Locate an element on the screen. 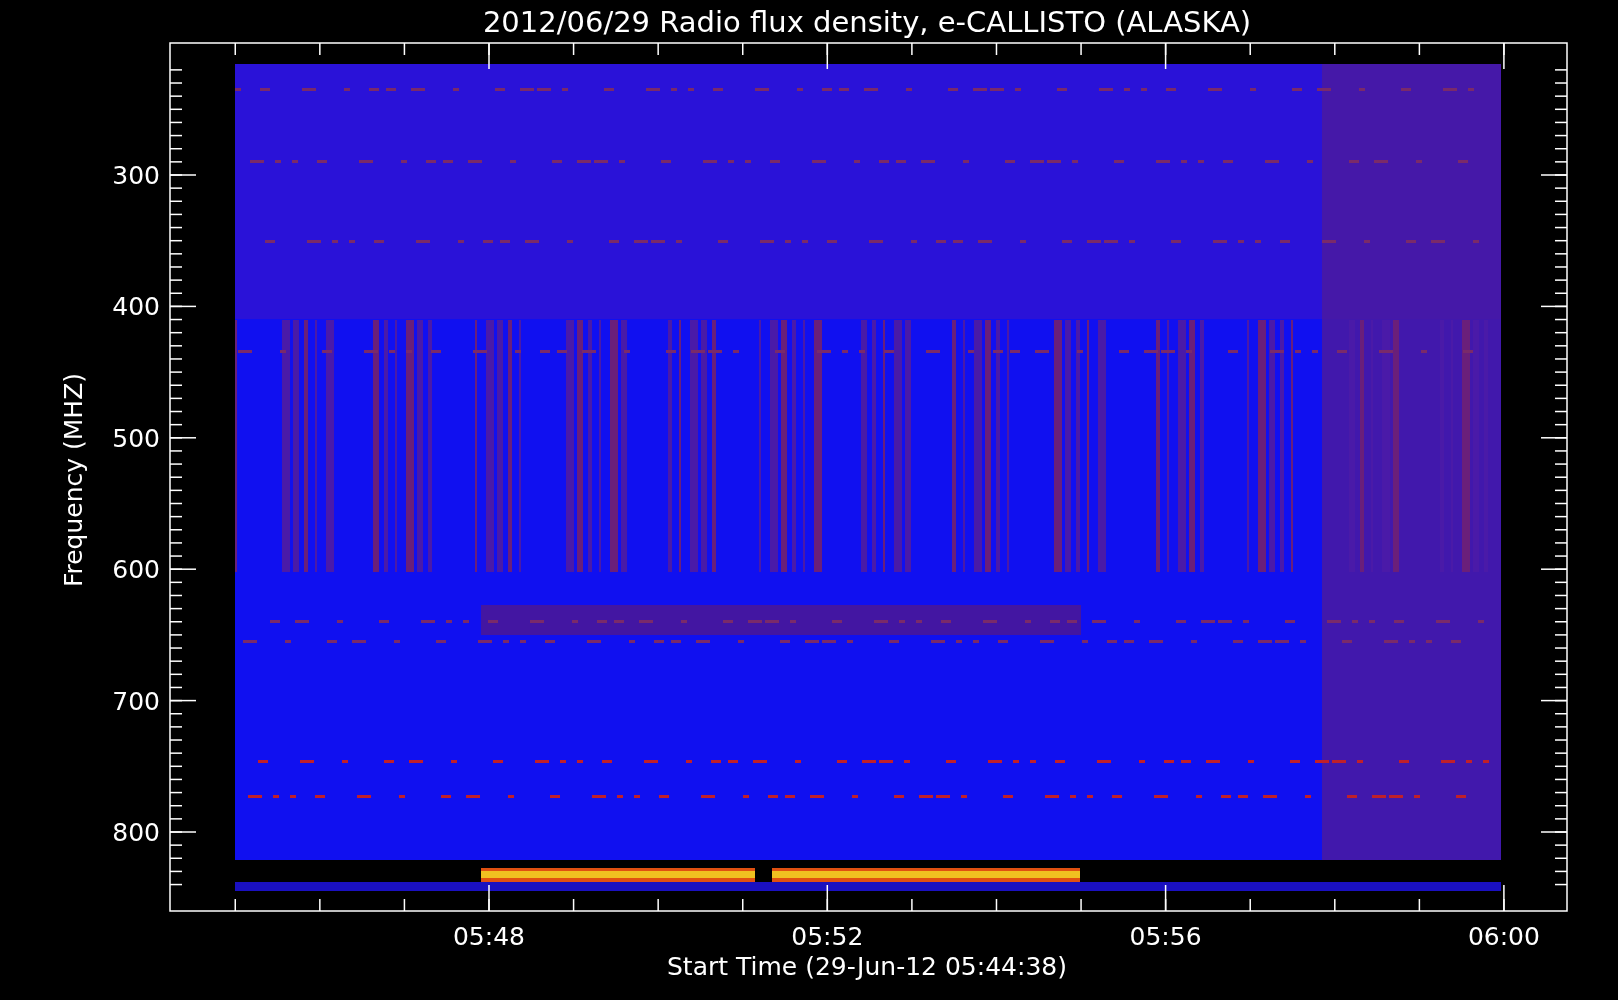 This screenshot has width=1618, height=1000. tick-label: 05:48 is located at coordinates (489, 936).